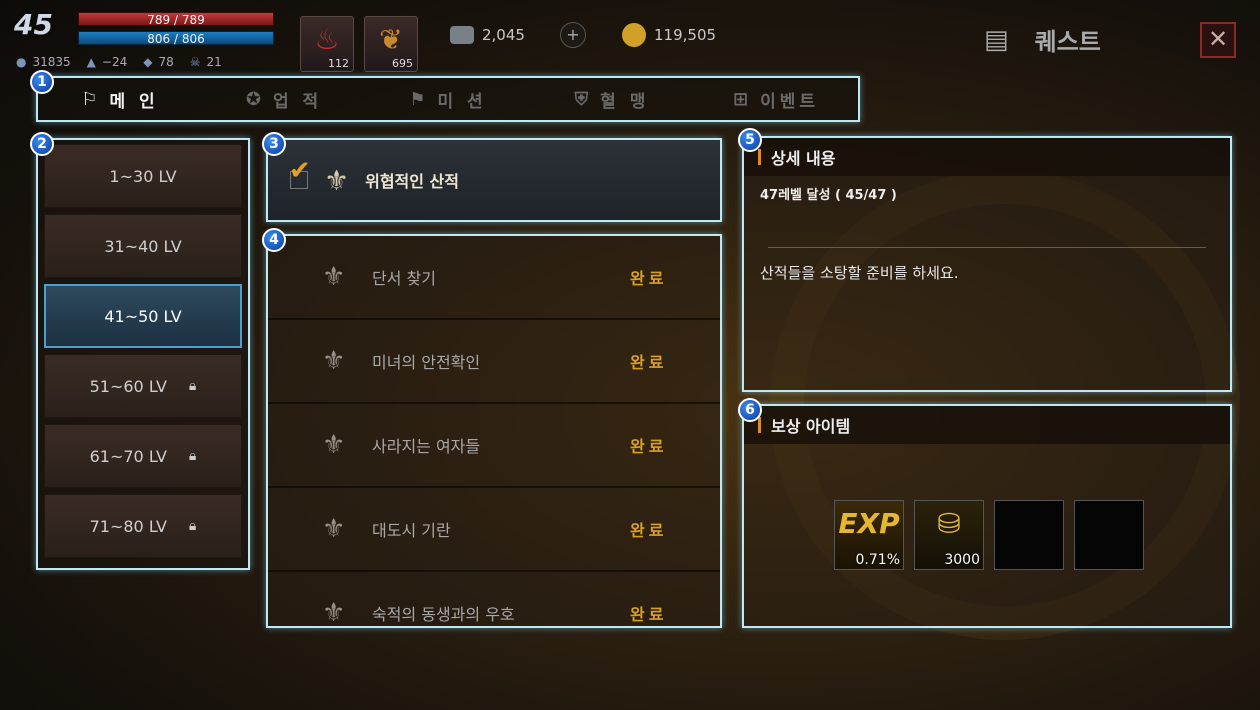 This screenshot has height=710, width=1260. I want to click on potion-slot: ♨ 112, so click(327, 44).